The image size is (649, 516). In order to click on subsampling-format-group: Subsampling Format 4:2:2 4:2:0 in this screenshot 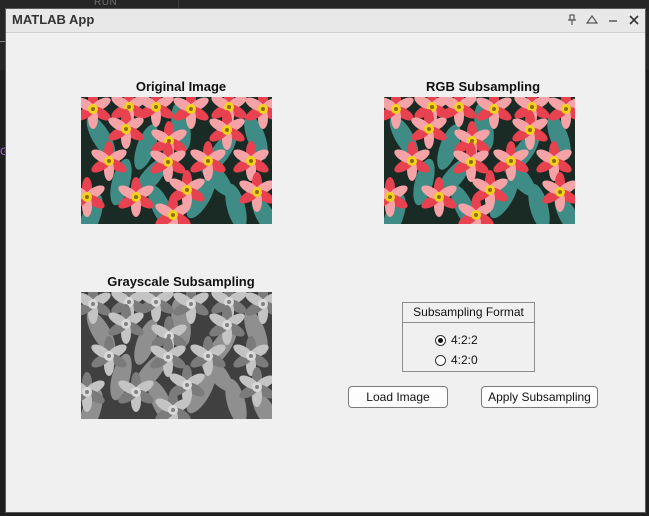, I will do `click(468, 337)`.